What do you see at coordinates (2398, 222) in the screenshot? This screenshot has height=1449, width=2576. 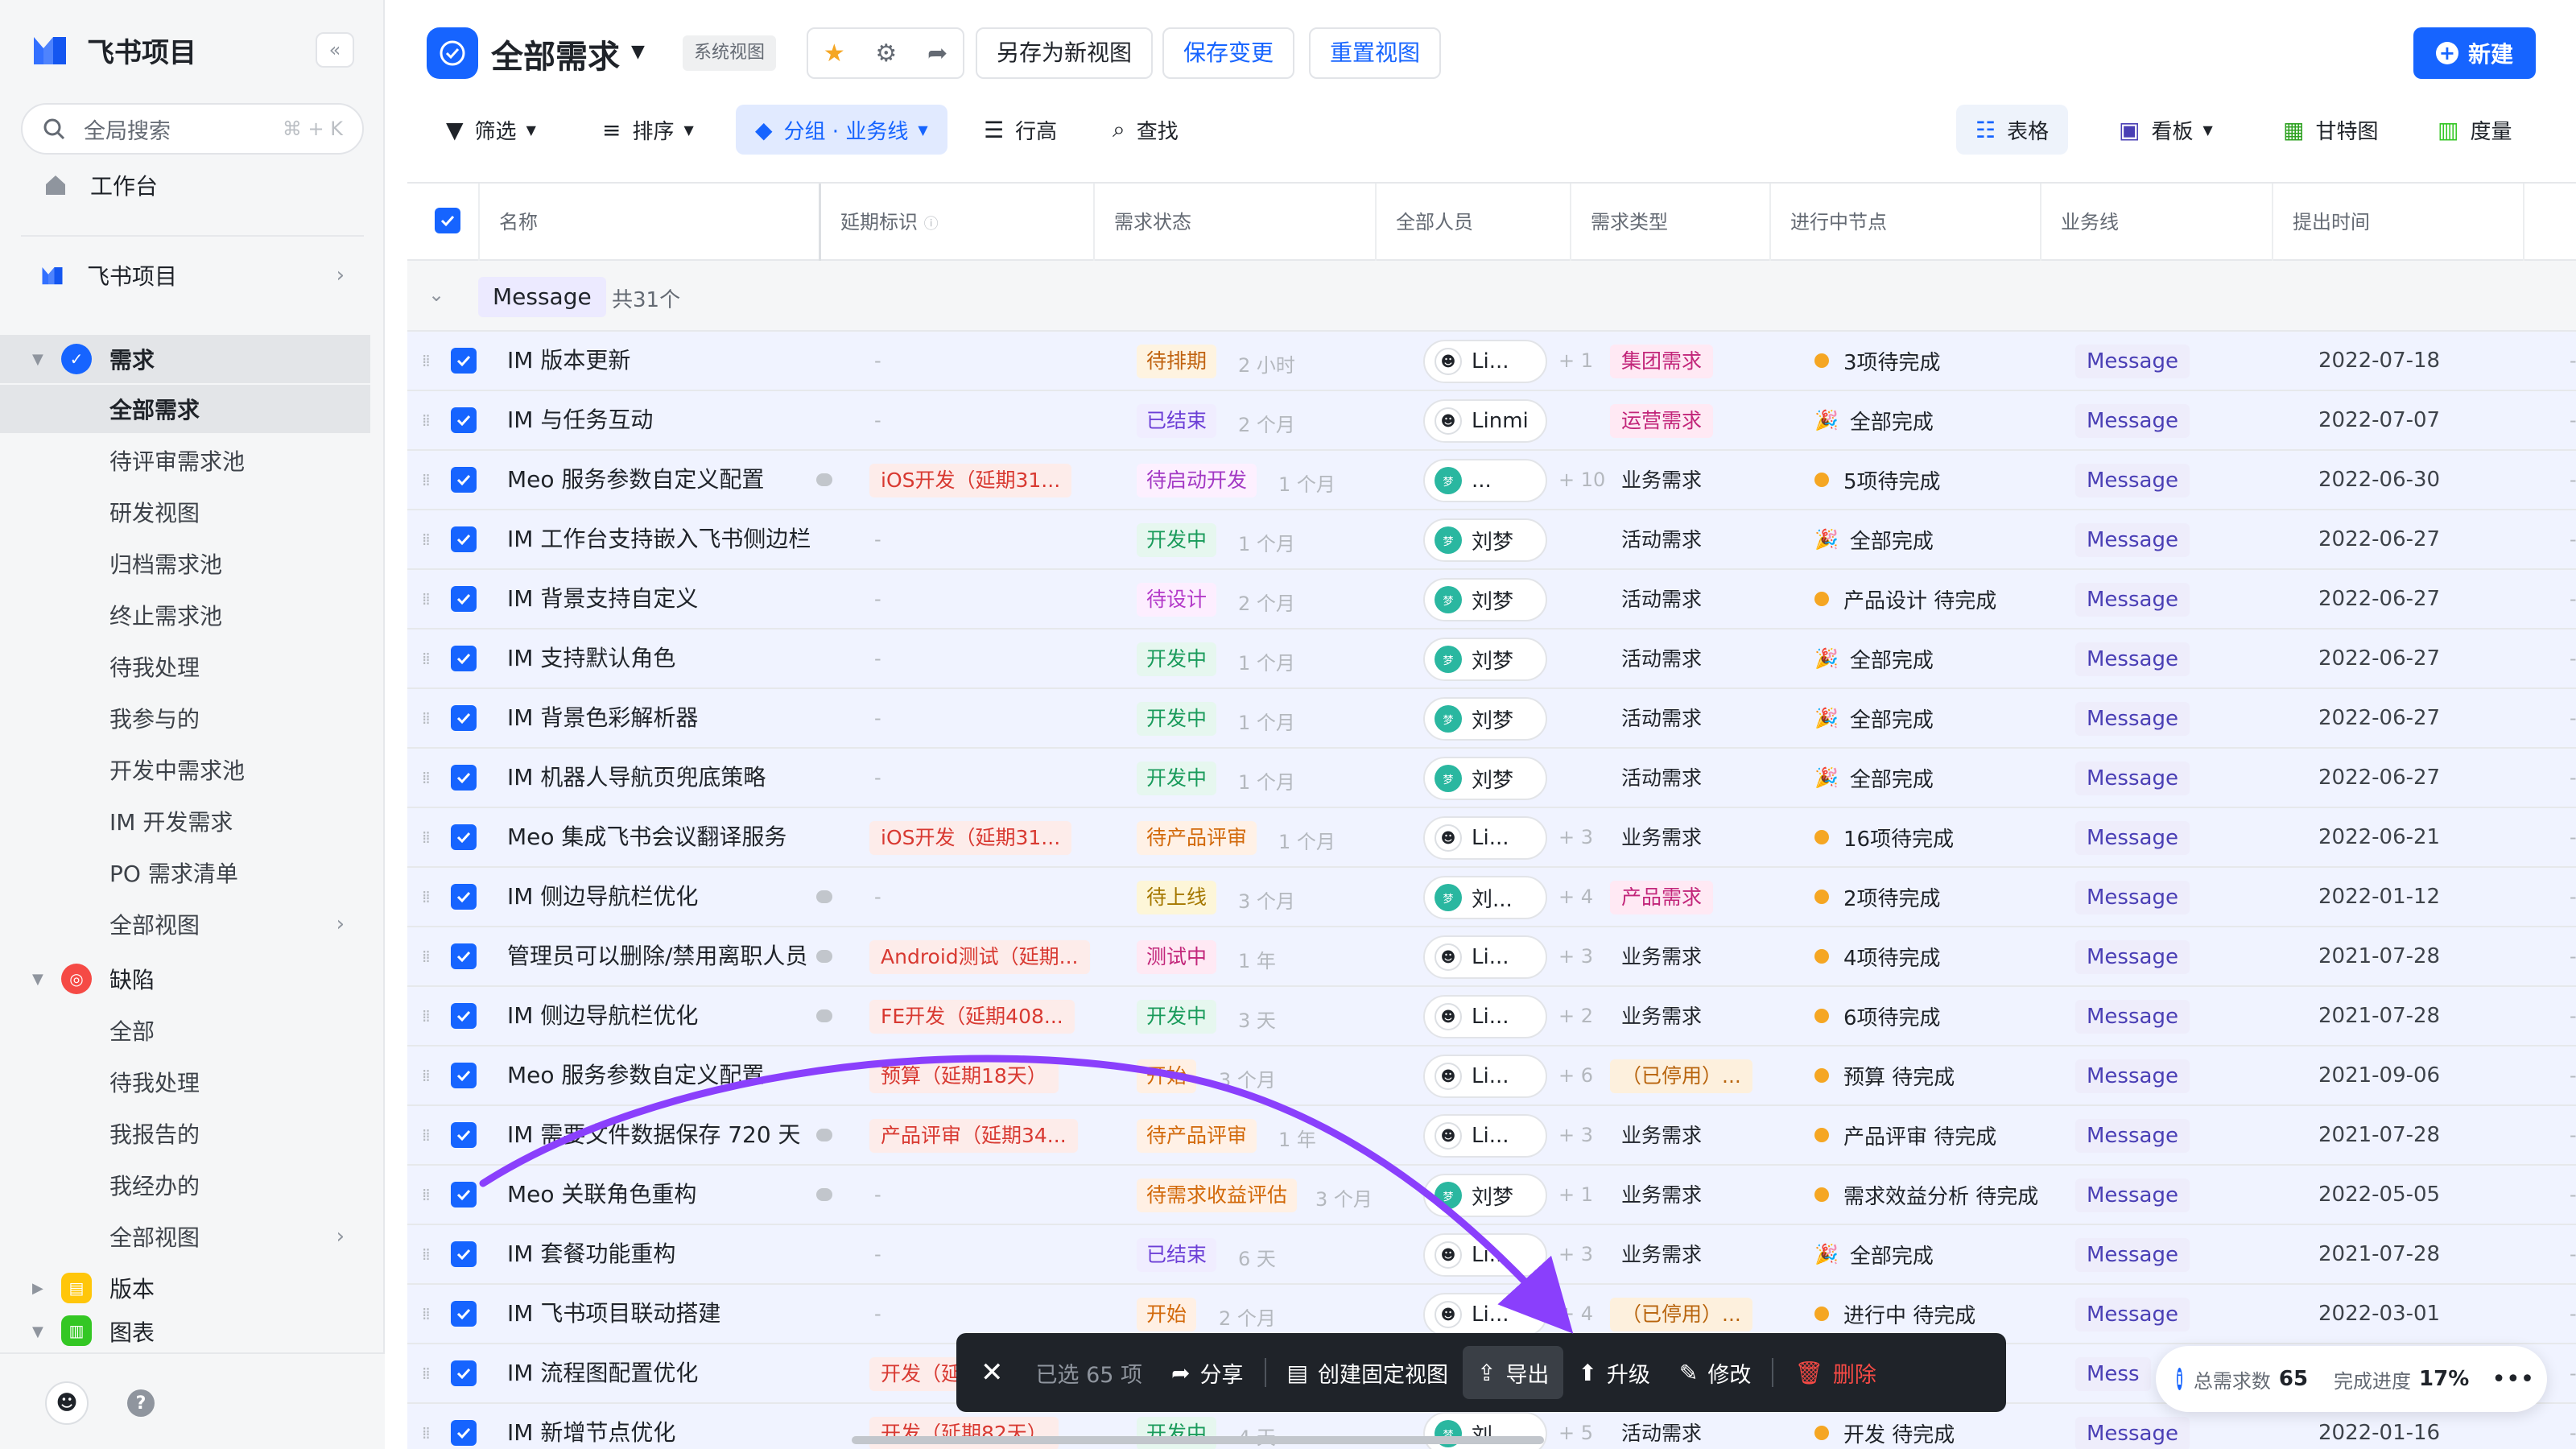 I see `column-header-created: 提出时间` at bounding box center [2398, 222].